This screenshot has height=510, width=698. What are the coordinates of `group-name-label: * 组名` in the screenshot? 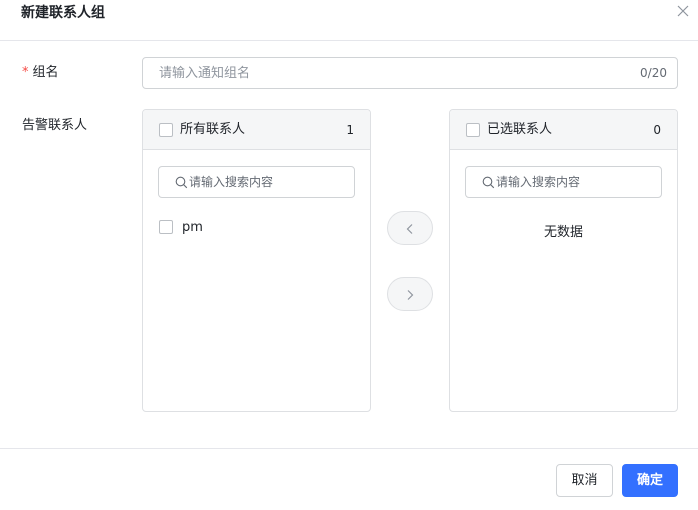 It's located at (40, 73).